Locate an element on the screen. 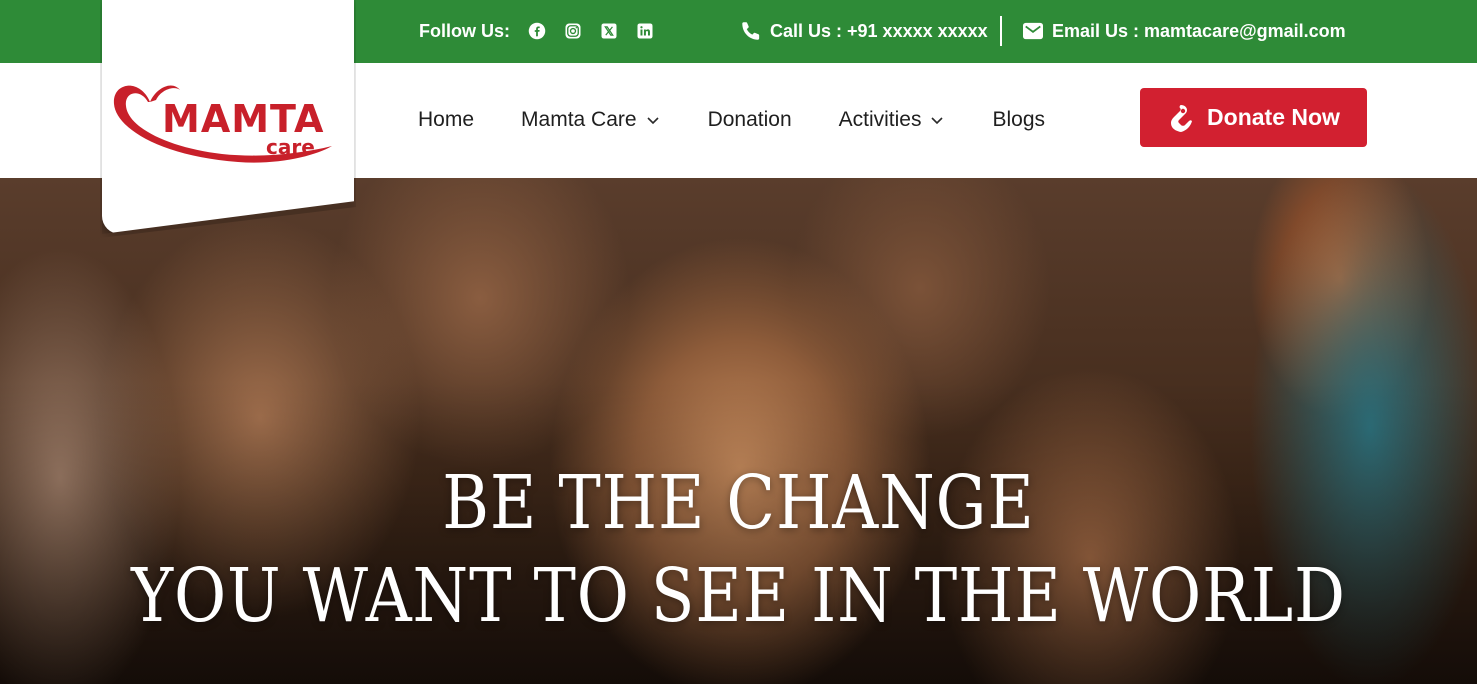 The height and width of the screenshot is (684, 1477). nav-item-label: Blogs is located at coordinates (1019, 119).